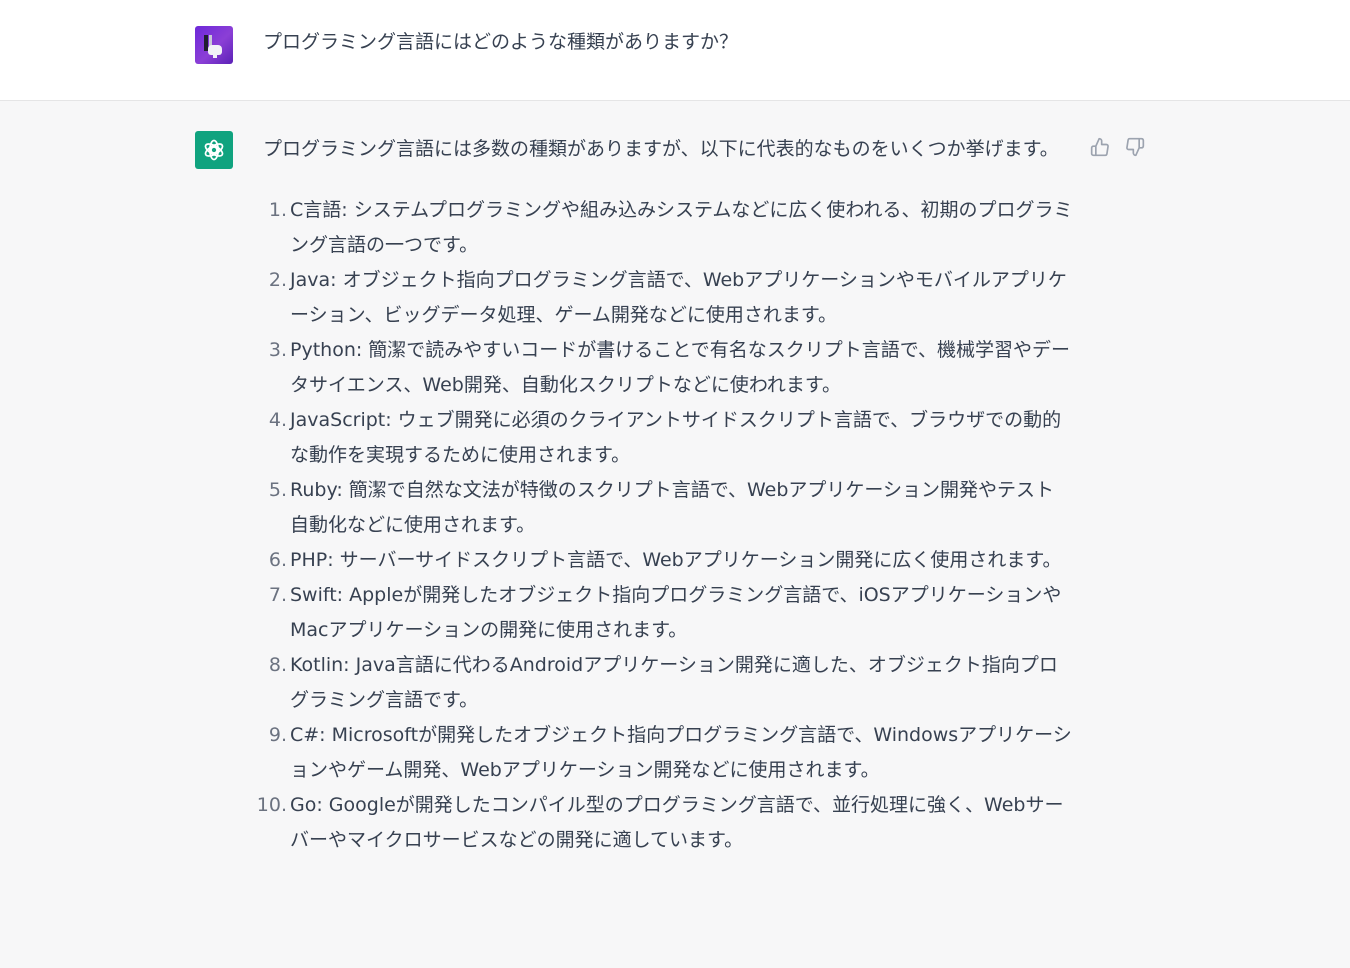 Image resolution: width=1350 pixels, height=968 pixels. I want to click on thumbs-up-icon, so click(1099, 147).